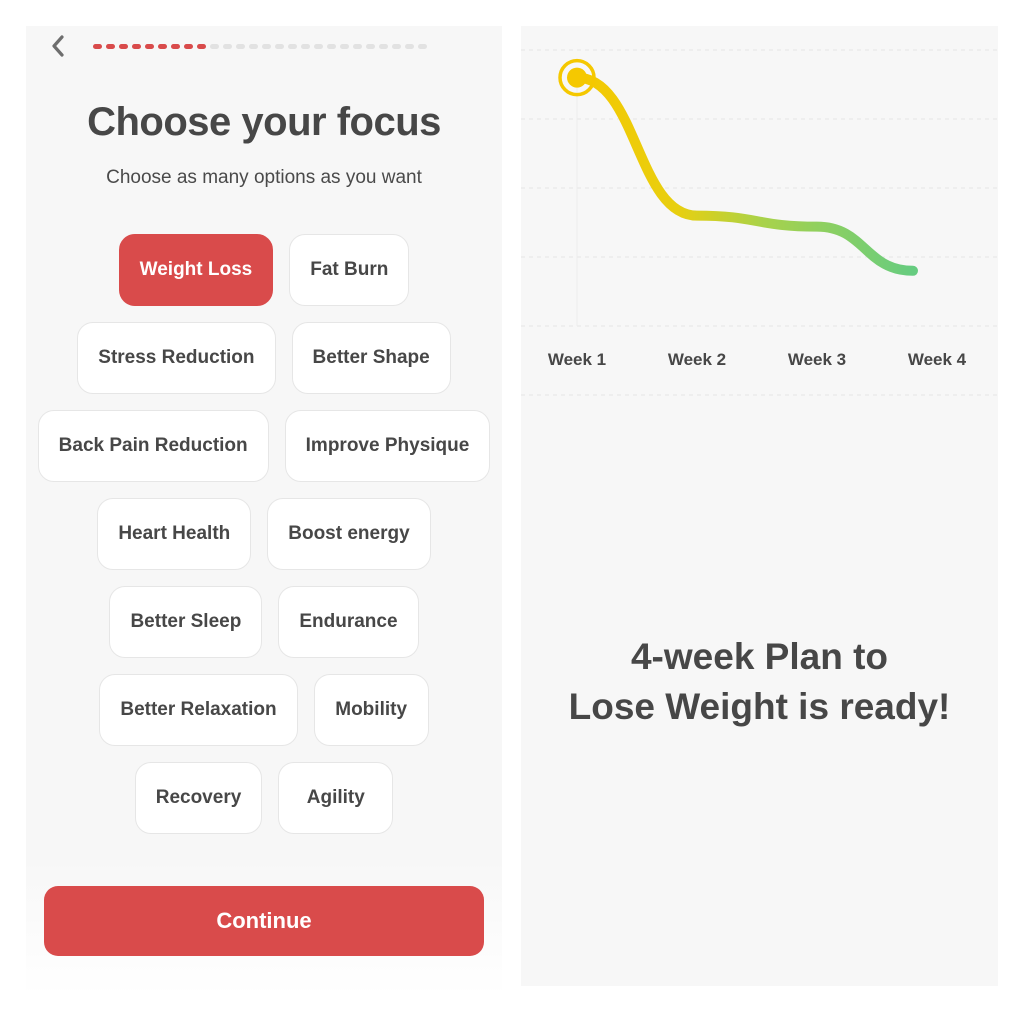 This screenshot has height=1024, width=1024. Describe the element at coordinates (196, 270) in the screenshot. I see `focus-option-weight-loss: Weight Loss` at that location.